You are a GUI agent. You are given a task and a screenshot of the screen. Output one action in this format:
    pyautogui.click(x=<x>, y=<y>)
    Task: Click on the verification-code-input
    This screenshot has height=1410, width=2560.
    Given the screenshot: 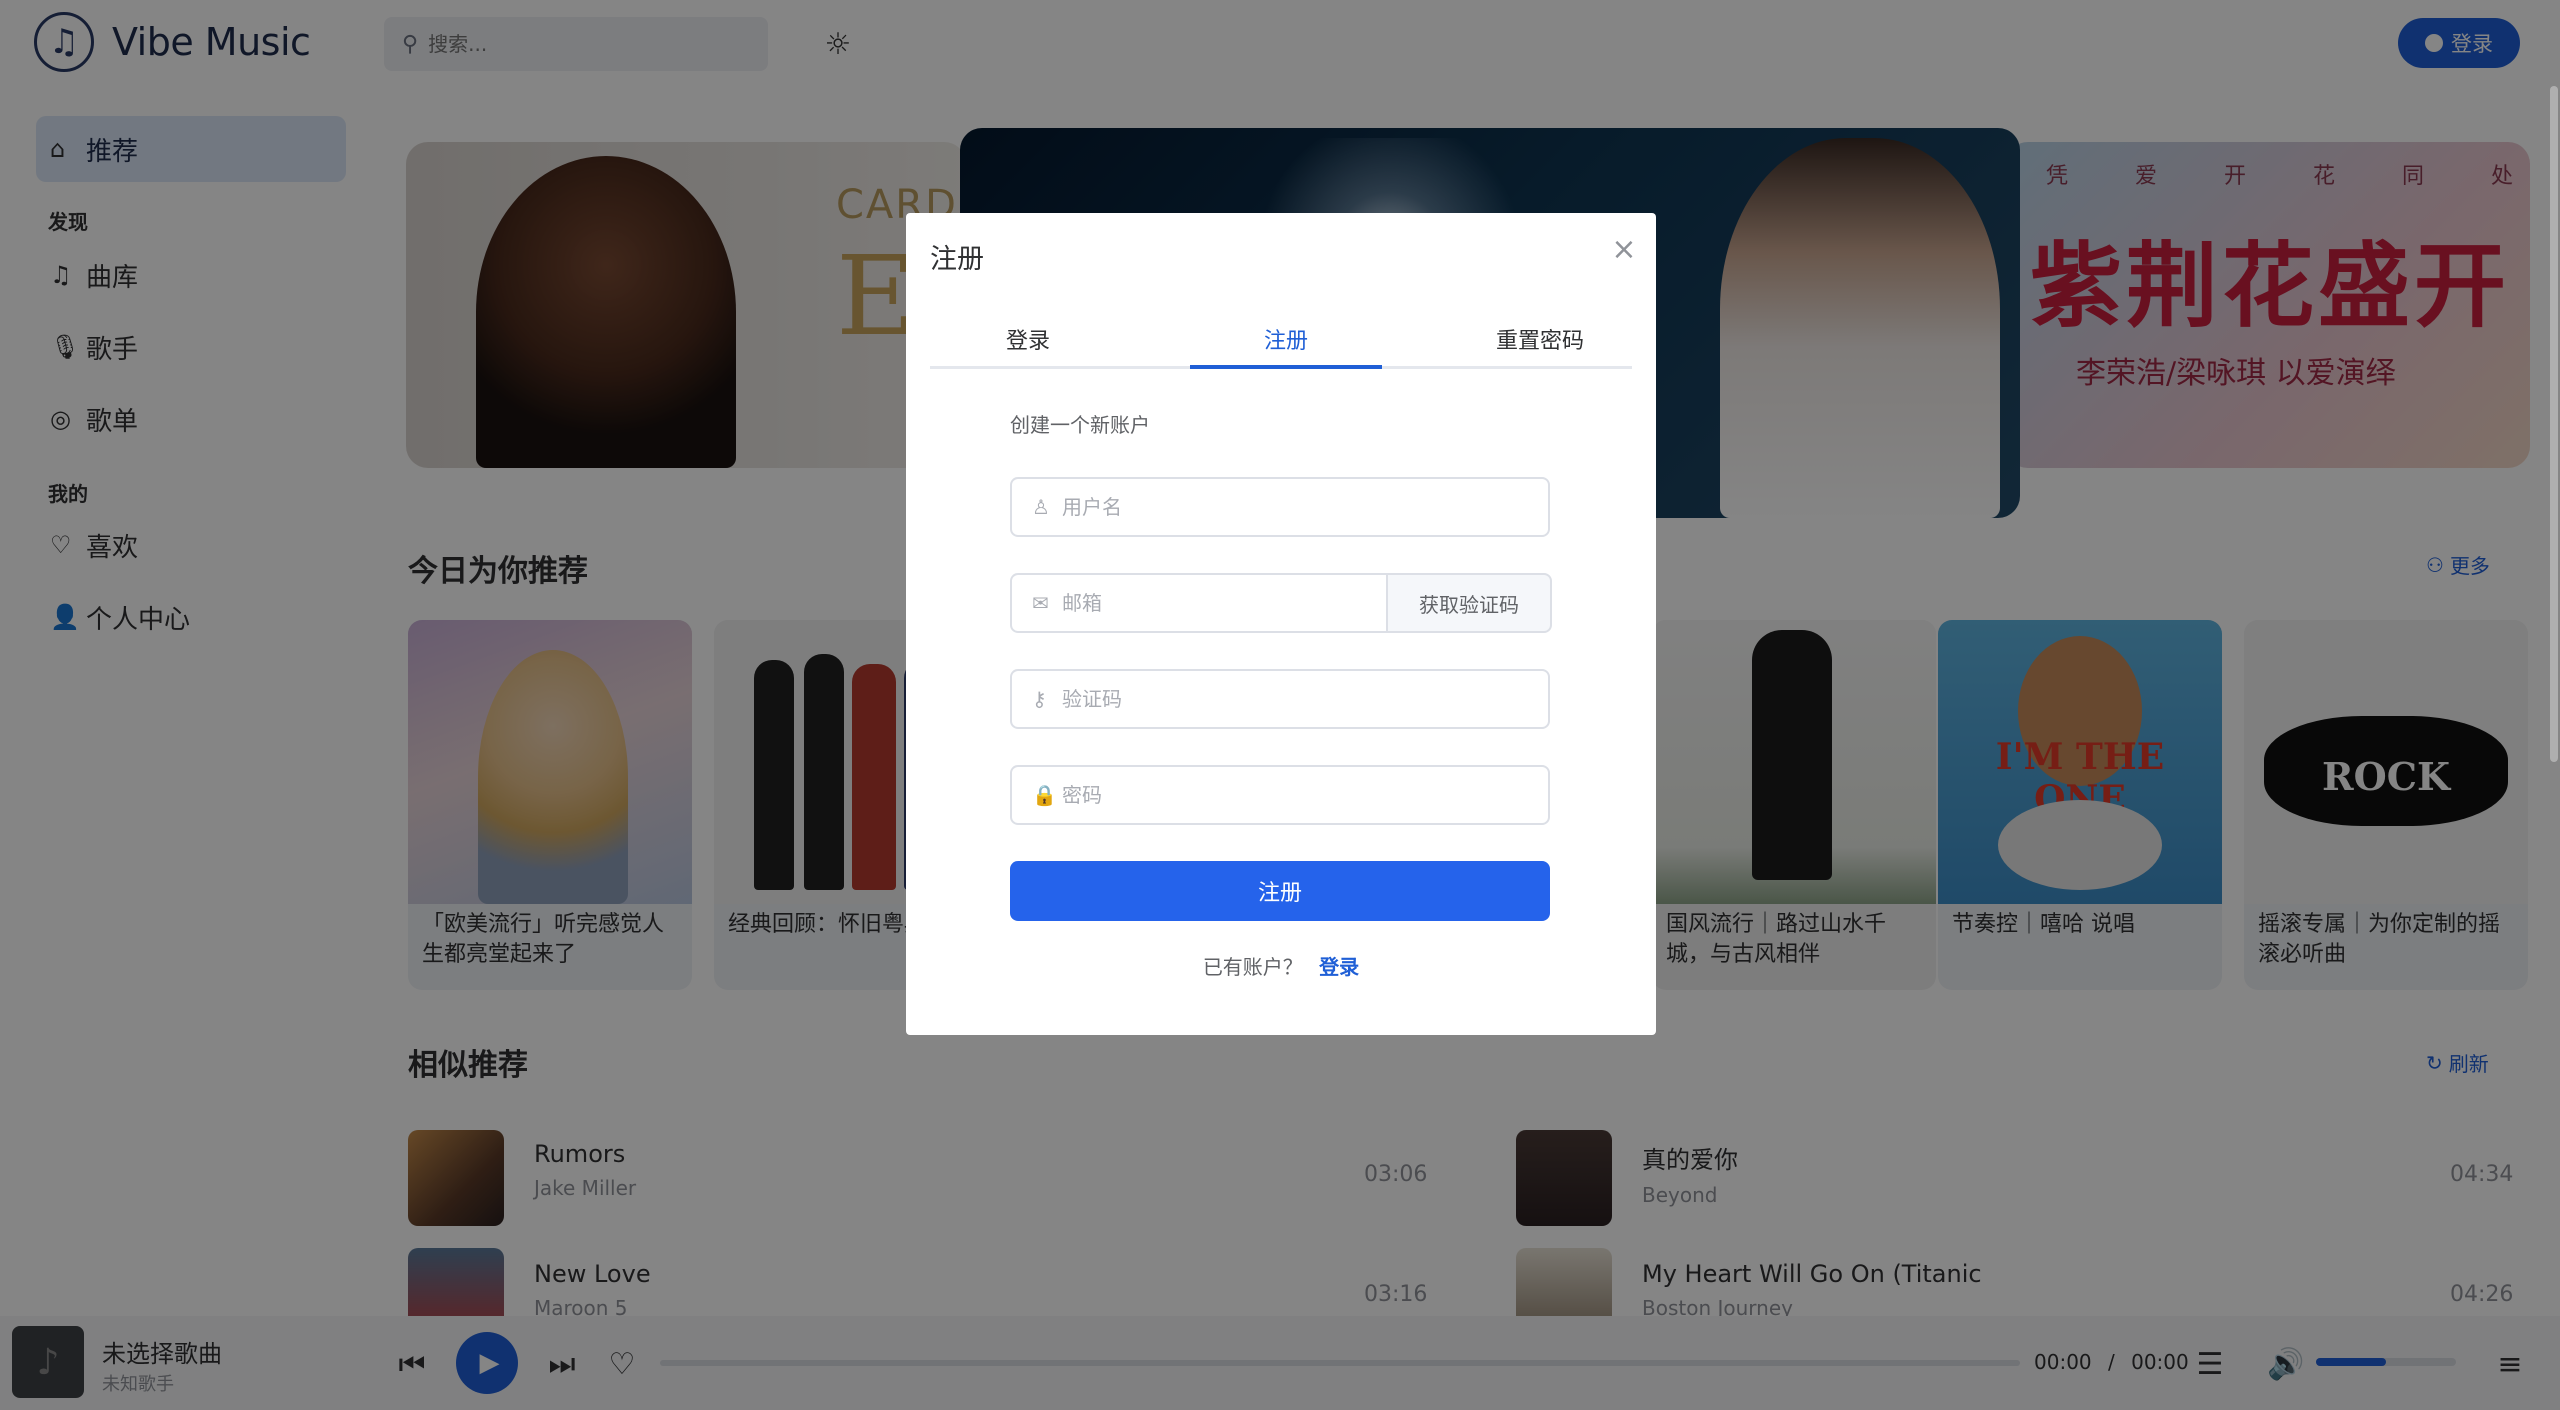 What is the action you would take?
    pyautogui.click(x=1282, y=699)
    